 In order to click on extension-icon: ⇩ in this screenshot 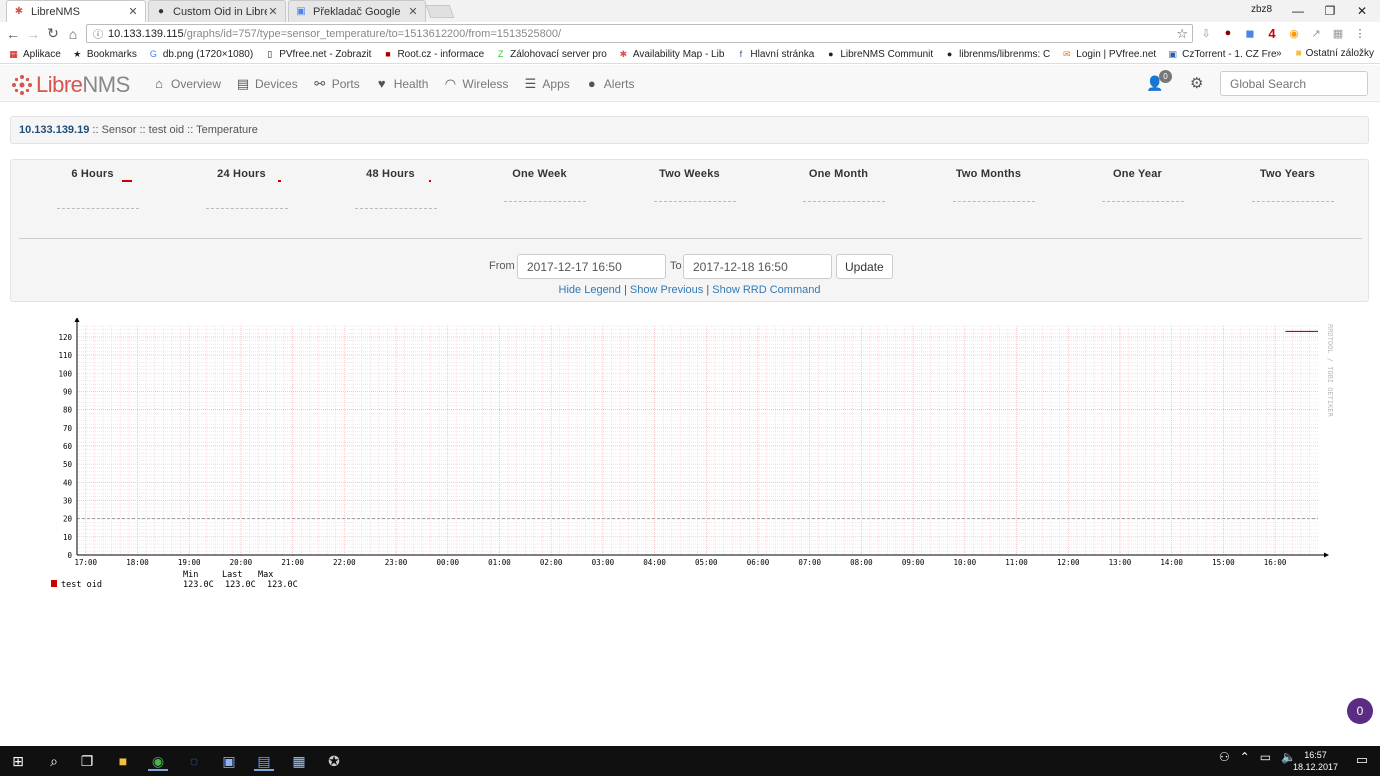, I will do `click(1206, 33)`.